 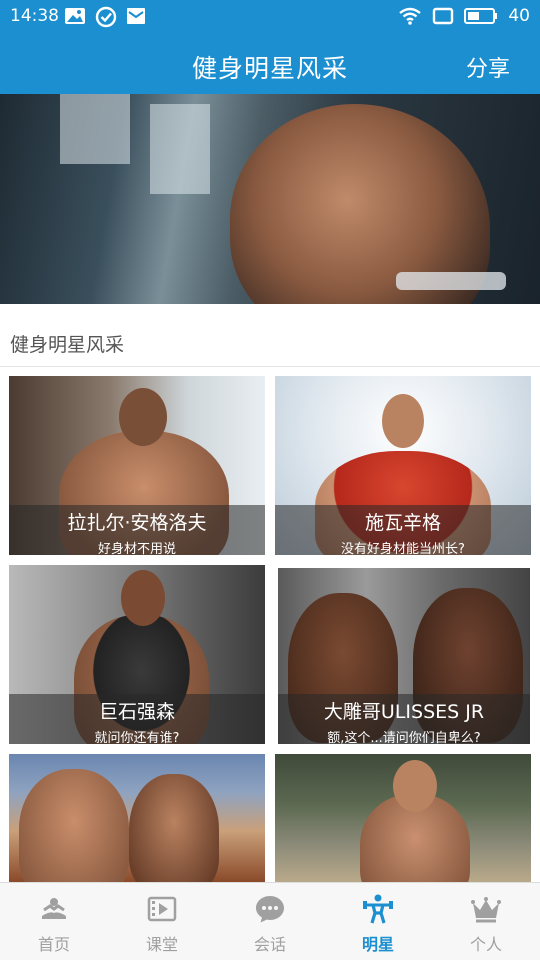 I want to click on section-title: 健身明星风采, so click(x=67, y=345).